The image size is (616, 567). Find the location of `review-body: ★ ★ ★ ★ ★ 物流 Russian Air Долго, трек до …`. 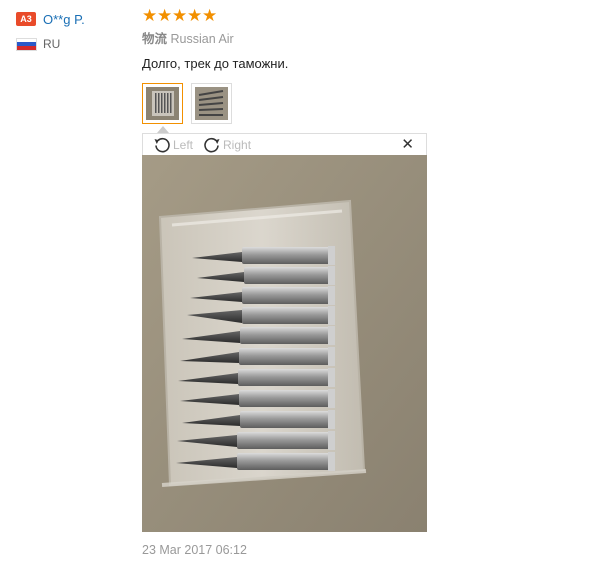

review-body: ★ ★ ★ ★ ★ 物流 Russian Air Долго, трек до … is located at coordinates (372, 39).